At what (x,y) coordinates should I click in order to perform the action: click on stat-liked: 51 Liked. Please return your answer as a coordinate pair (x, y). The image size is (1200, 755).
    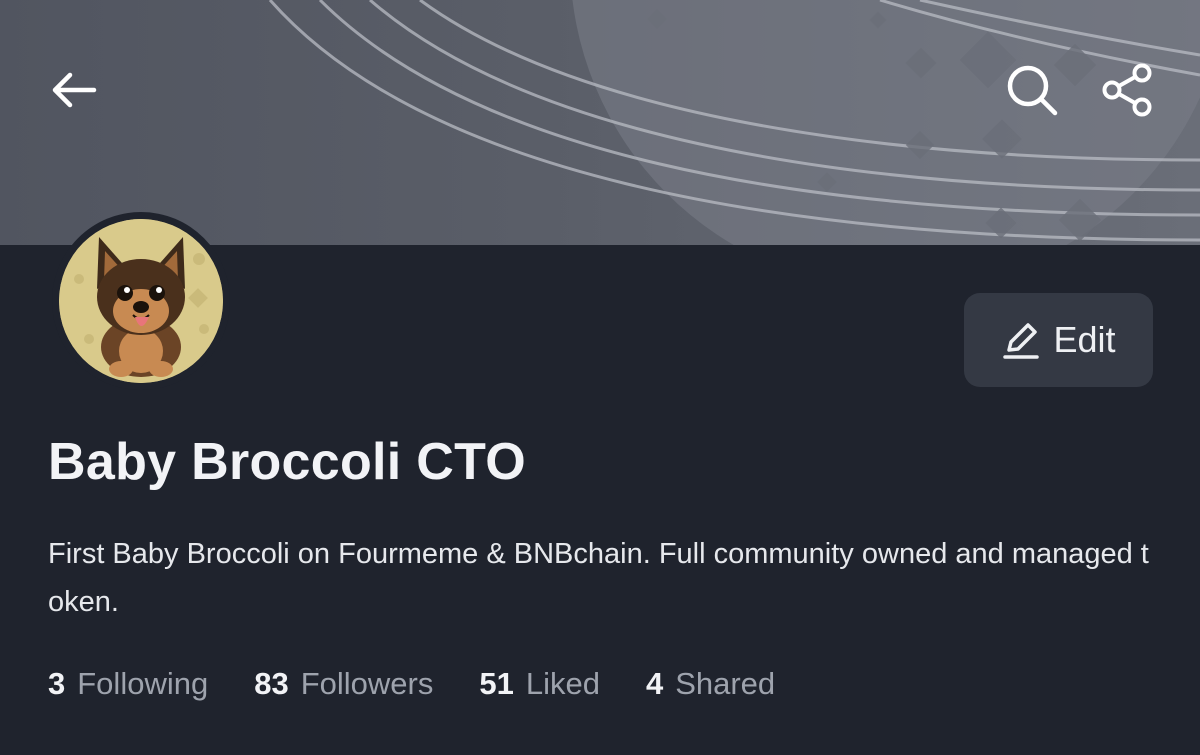
    Looking at the image, I should click on (539, 684).